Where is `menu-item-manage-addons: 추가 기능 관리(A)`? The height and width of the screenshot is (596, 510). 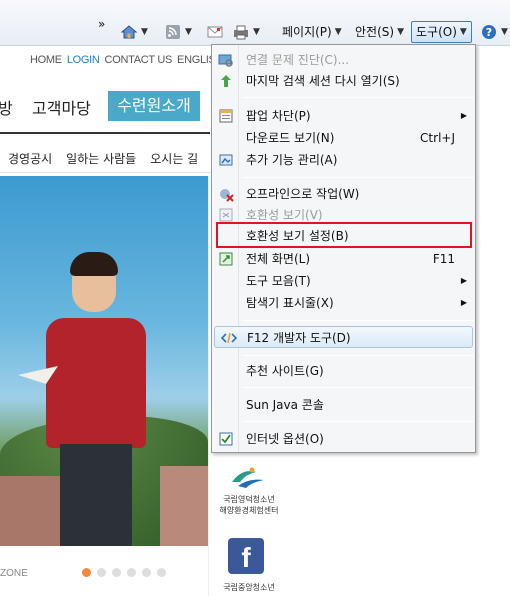 menu-item-manage-addons: 추가 기능 관리(A) is located at coordinates (343, 160).